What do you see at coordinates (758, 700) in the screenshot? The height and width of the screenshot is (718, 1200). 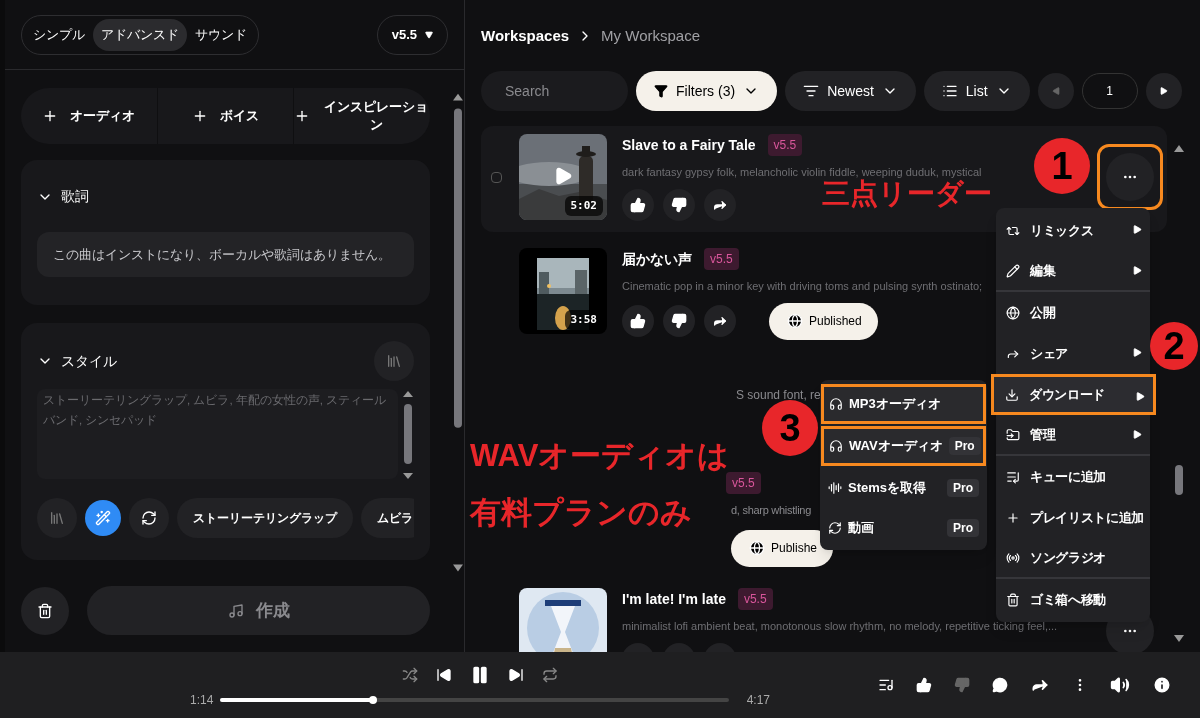 I see `duration-time: 4:17` at bounding box center [758, 700].